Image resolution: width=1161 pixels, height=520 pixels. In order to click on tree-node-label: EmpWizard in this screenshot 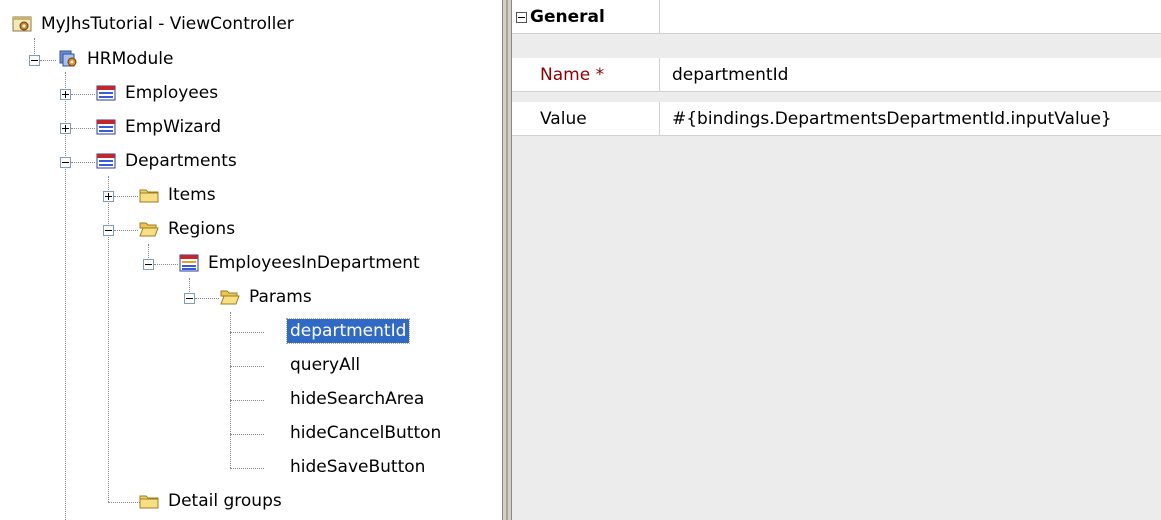, I will do `click(173, 127)`.